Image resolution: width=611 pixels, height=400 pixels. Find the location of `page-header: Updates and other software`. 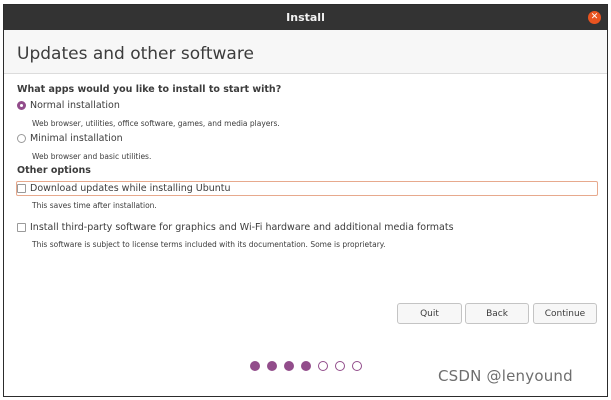

page-header: Updates and other software is located at coordinates (305, 52).